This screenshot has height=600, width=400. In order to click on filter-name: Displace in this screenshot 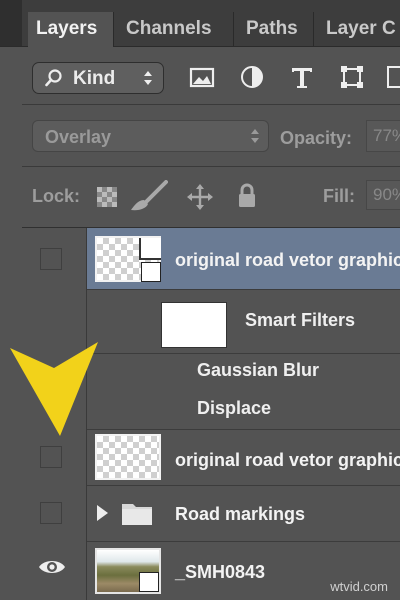, I will do `click(234, 408)`.